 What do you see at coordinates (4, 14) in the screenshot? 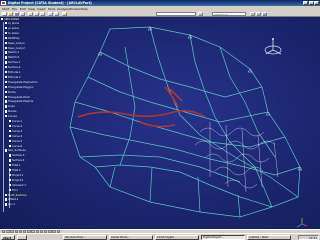
I see `new-icon` at bounding box center [4, 14].